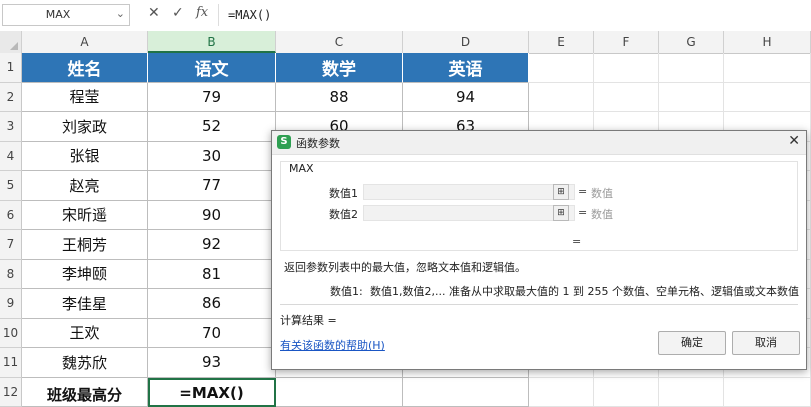 Image resolution: width=811 pixels, height=407 pixels. Describe the element at coordinates (212, 363) in the screenshot. I see `table-cell: 93` at that location.